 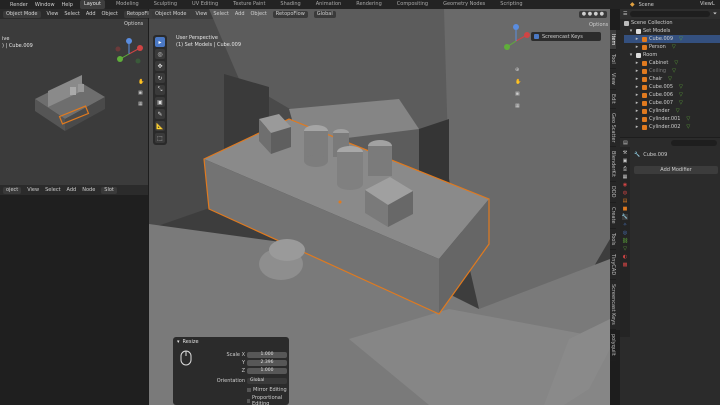 I want to click on ortho-grid-icon: ▦, so click(x=518, y=106).